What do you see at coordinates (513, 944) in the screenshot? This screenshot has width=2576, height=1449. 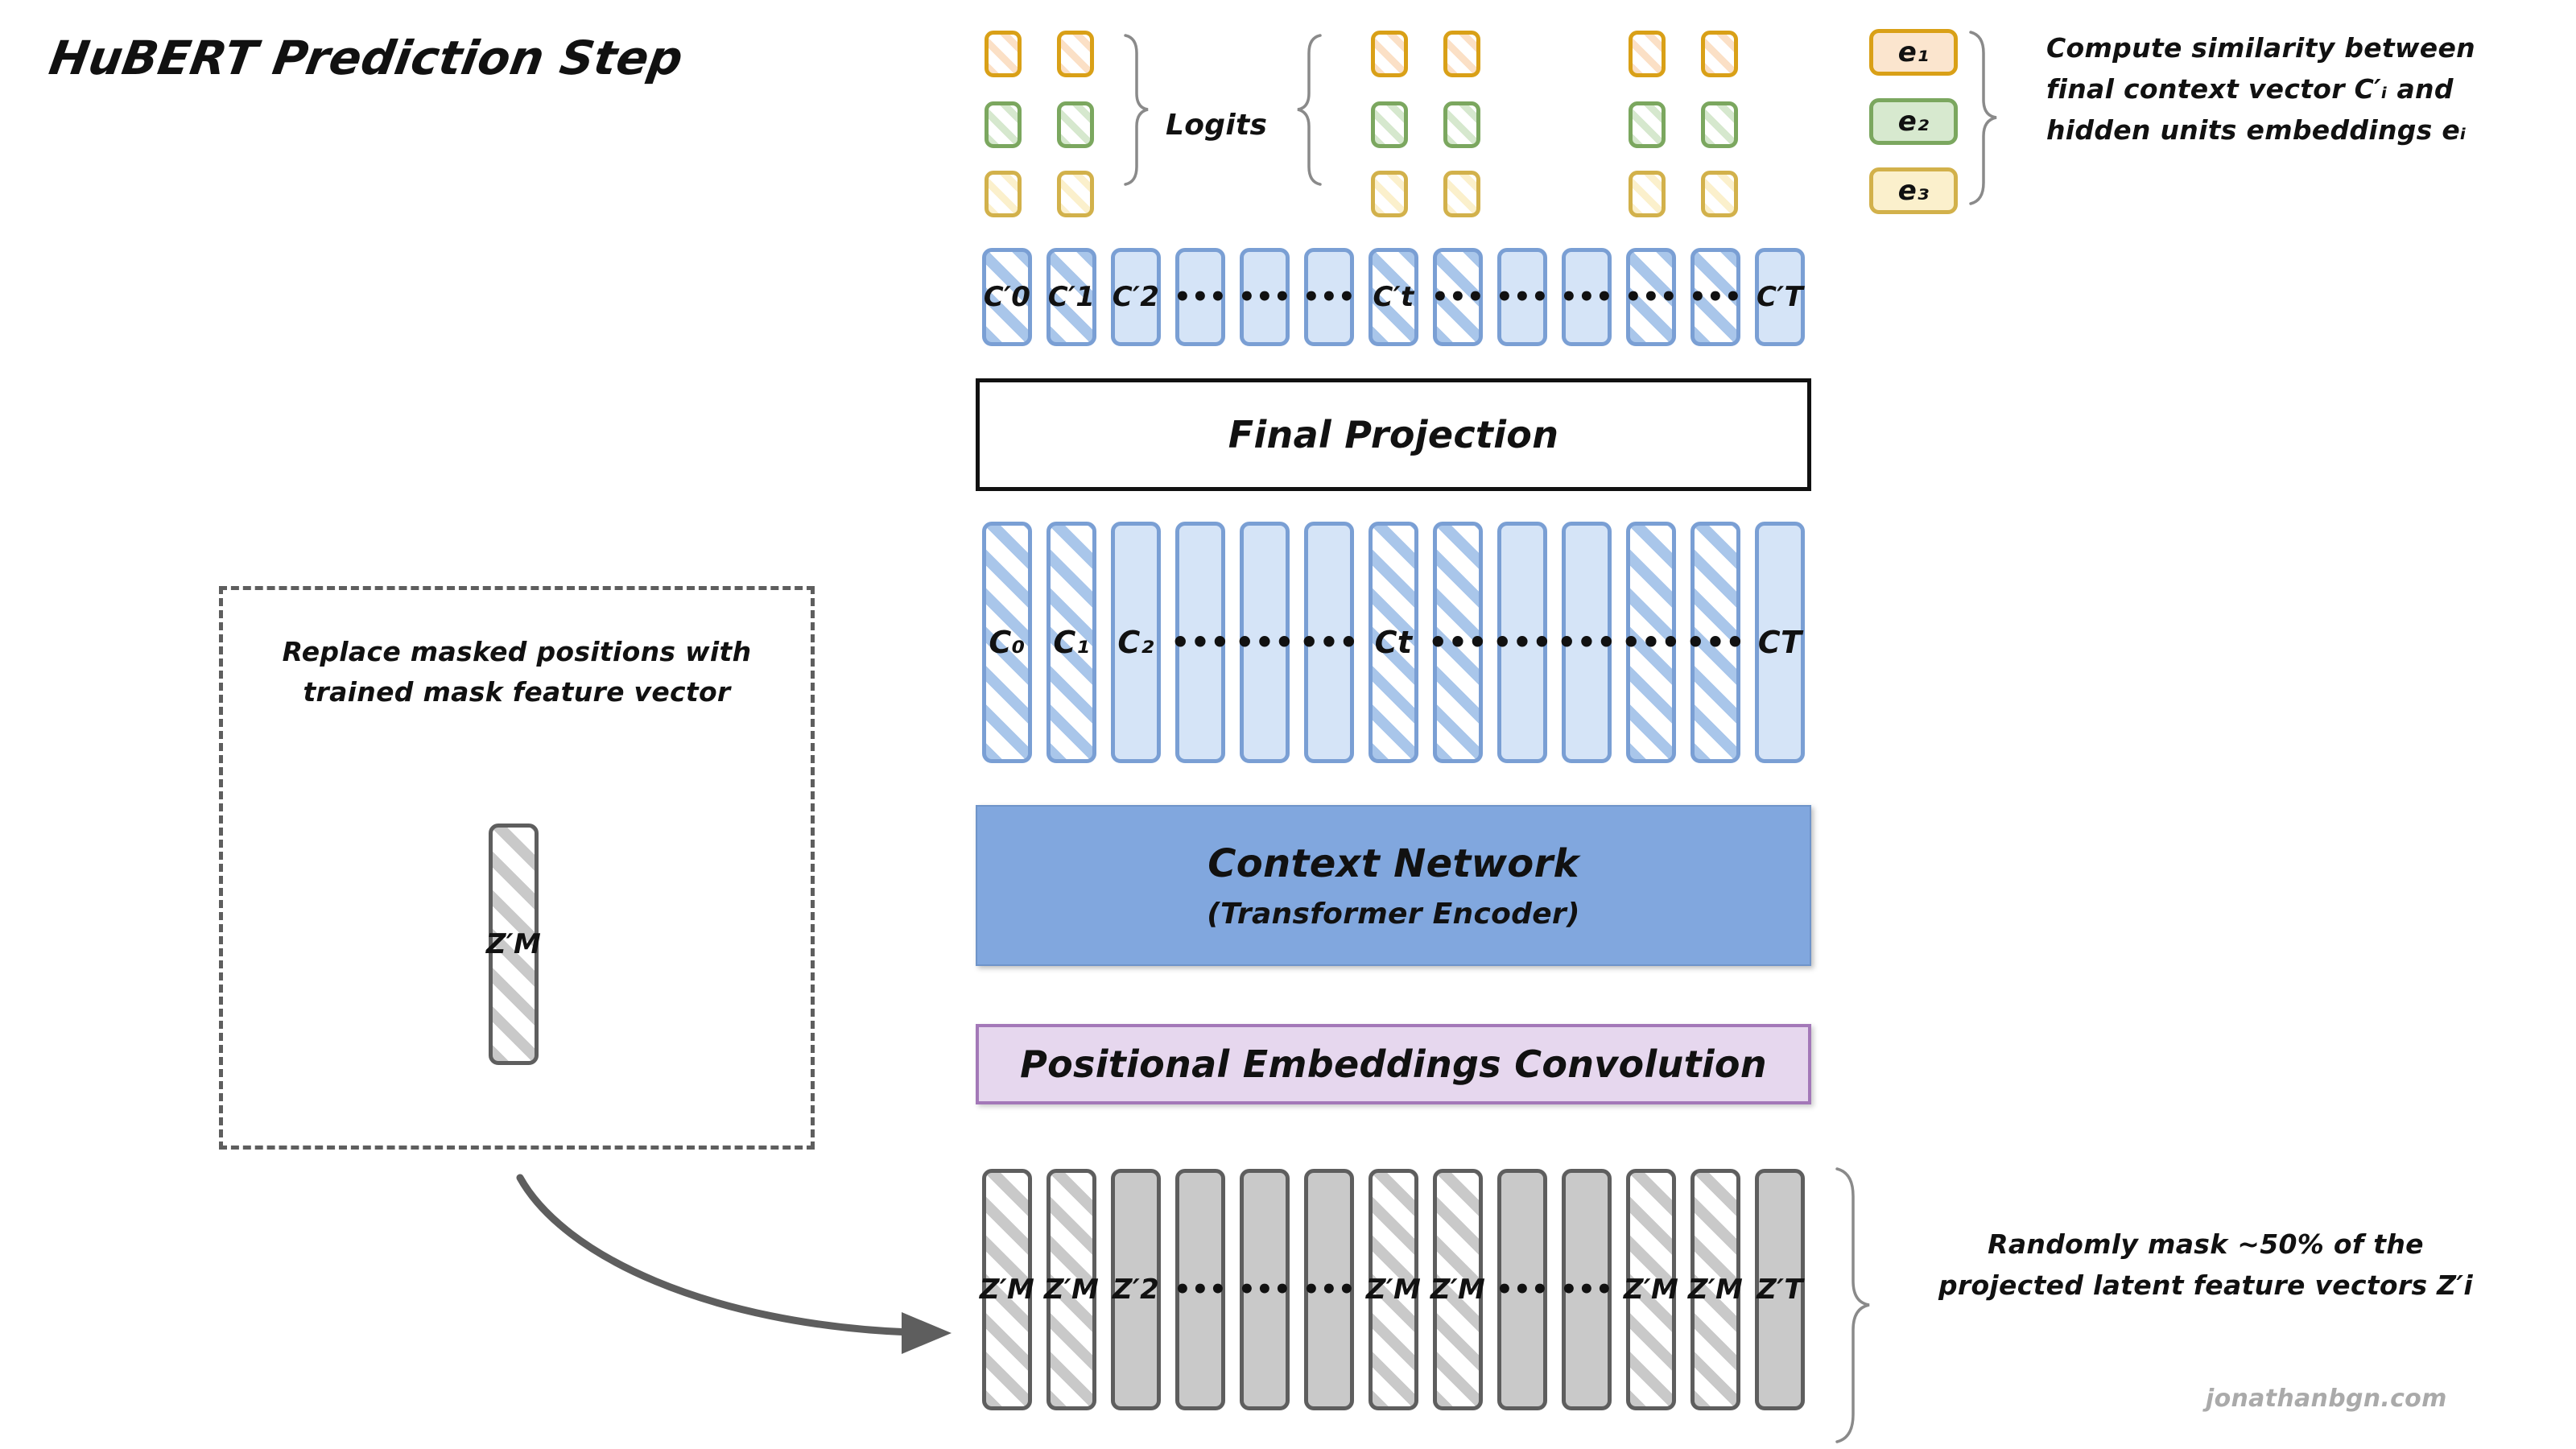 I see `mask-feature-vector-label: Z′M` at bounding box center [513, 944].